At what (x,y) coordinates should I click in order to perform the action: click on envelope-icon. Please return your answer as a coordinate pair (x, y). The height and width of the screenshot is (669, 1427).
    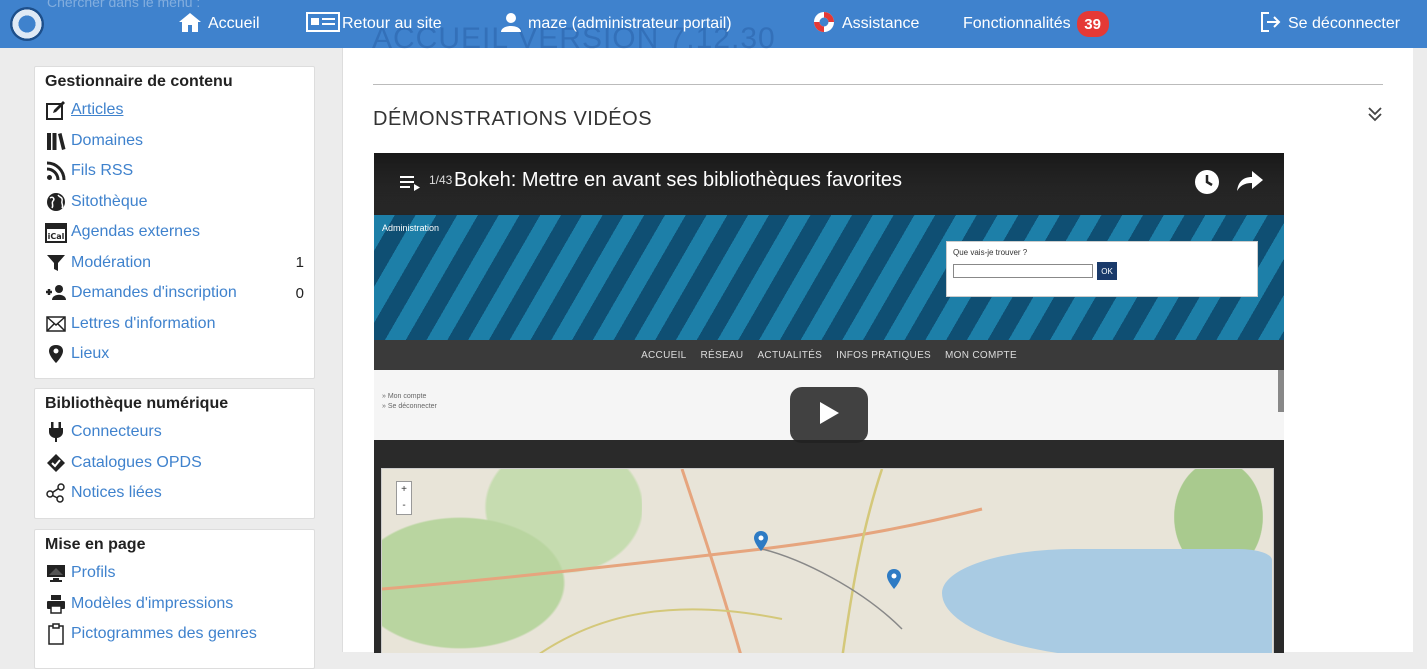
    Looking at the image, I should click on (56, 324).